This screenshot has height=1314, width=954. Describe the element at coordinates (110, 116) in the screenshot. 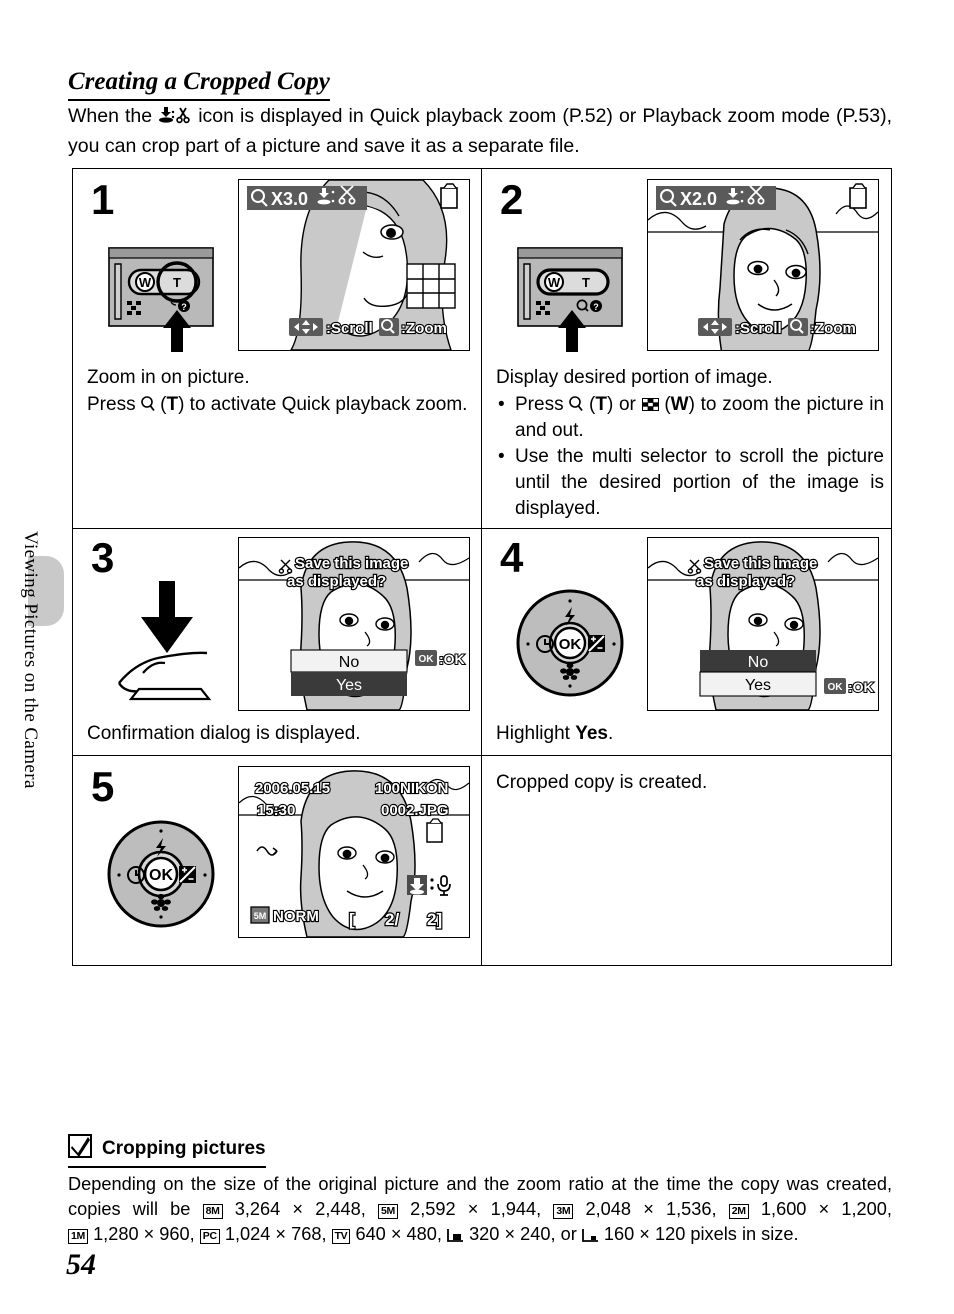

I see `intro-text-before: When the` at that location.